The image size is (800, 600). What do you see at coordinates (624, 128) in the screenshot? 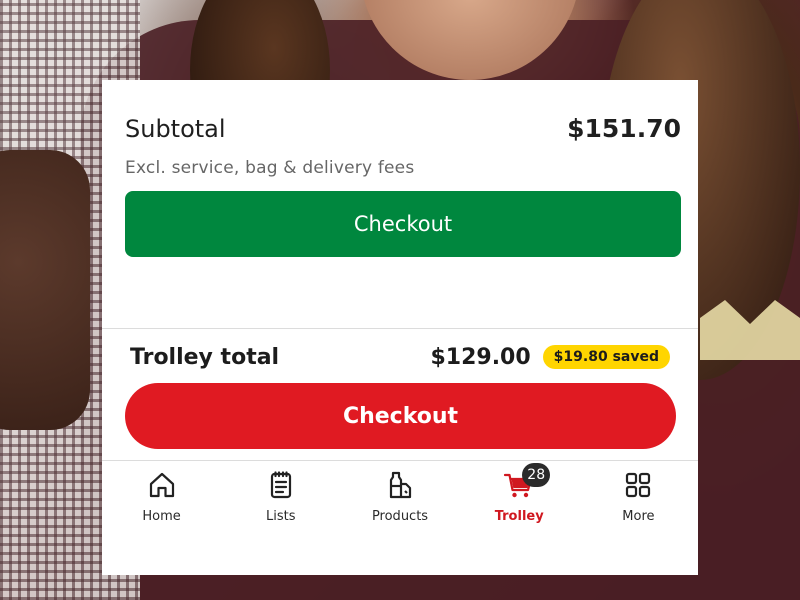
I see `subtotal-amount: $151.70` at bounding box center [624, 128].